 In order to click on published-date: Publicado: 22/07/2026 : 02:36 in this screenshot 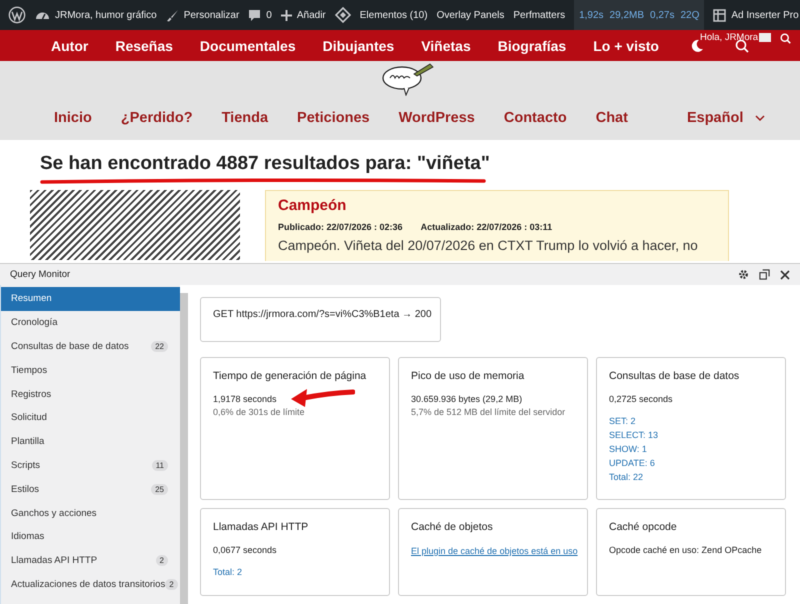, I will do `click(340, 227)`.